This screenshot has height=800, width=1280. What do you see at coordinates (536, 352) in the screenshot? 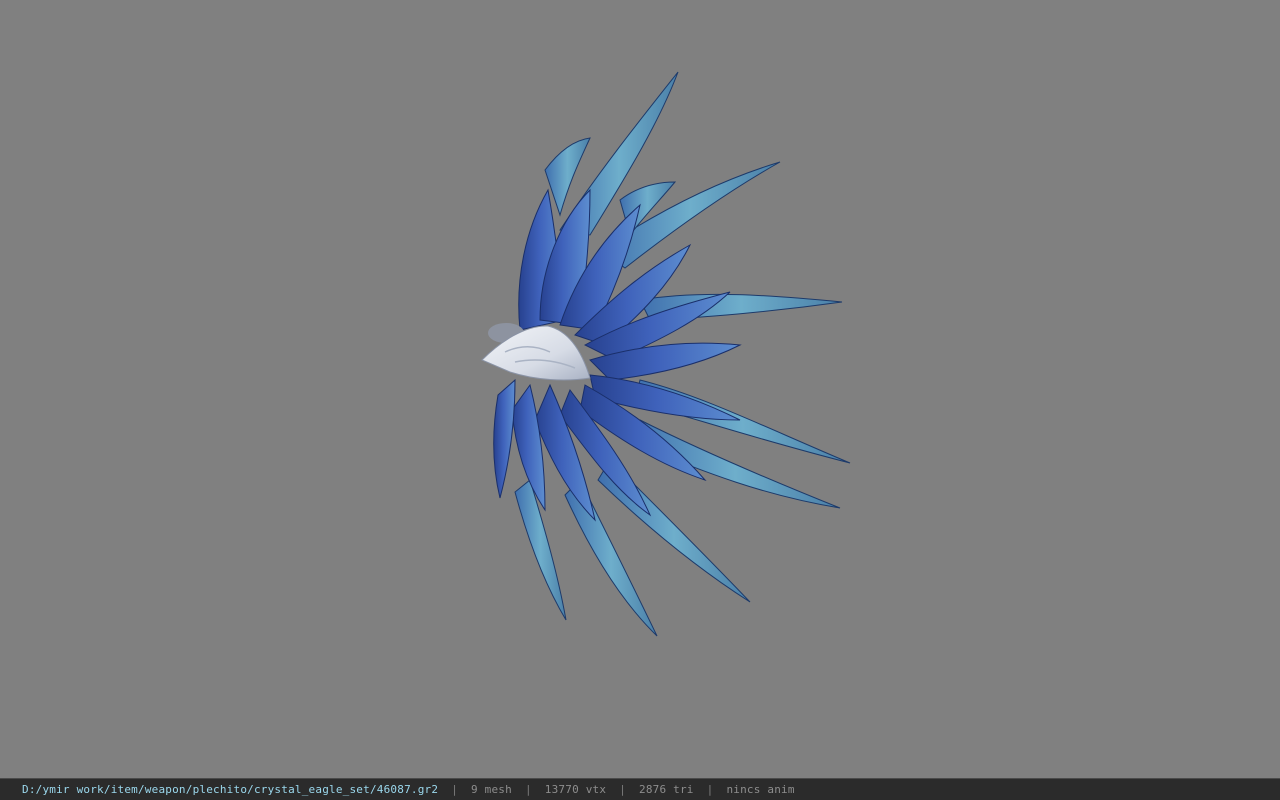
I see `eagle-head` at bounding box center [536, 352].